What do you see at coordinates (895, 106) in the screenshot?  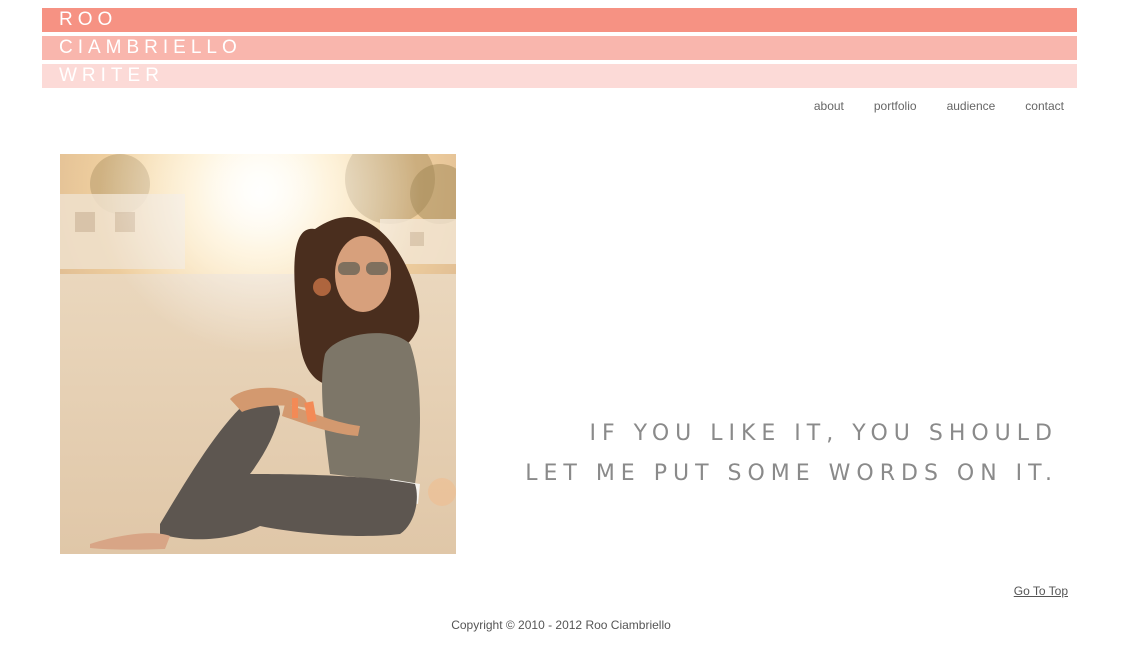 I see `nav-portfolio: portfolio` at bounding box center [895, 106].